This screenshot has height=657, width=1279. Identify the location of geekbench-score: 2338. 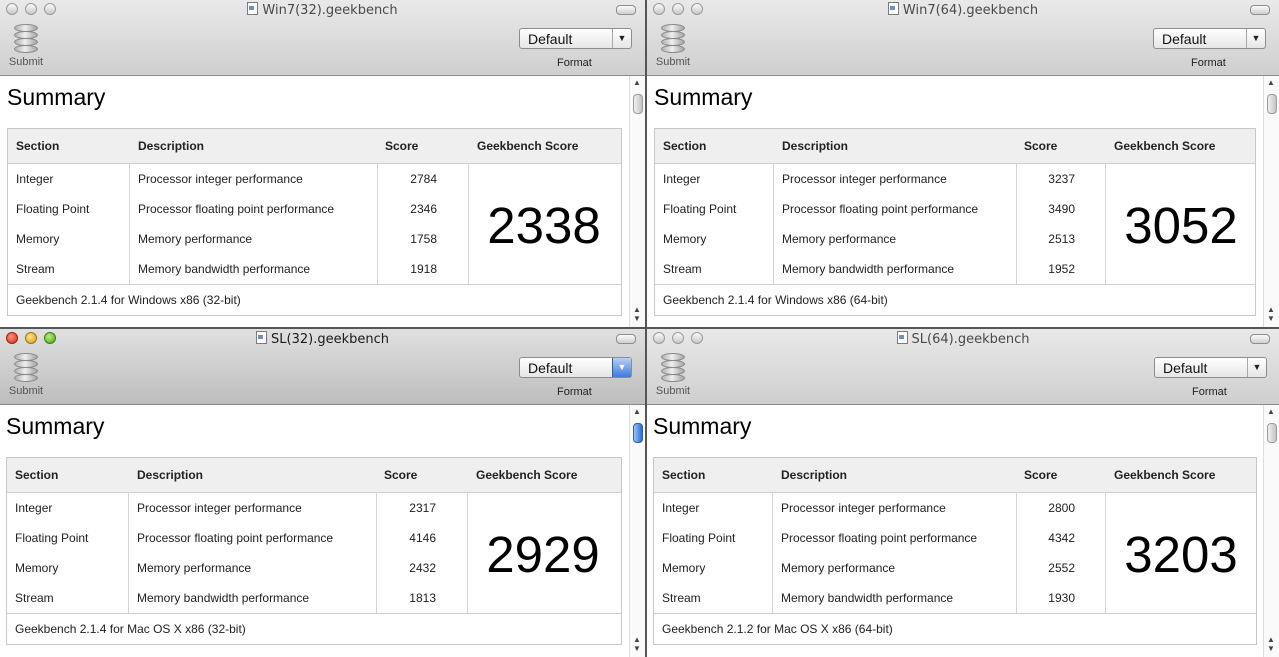
(544, 225).